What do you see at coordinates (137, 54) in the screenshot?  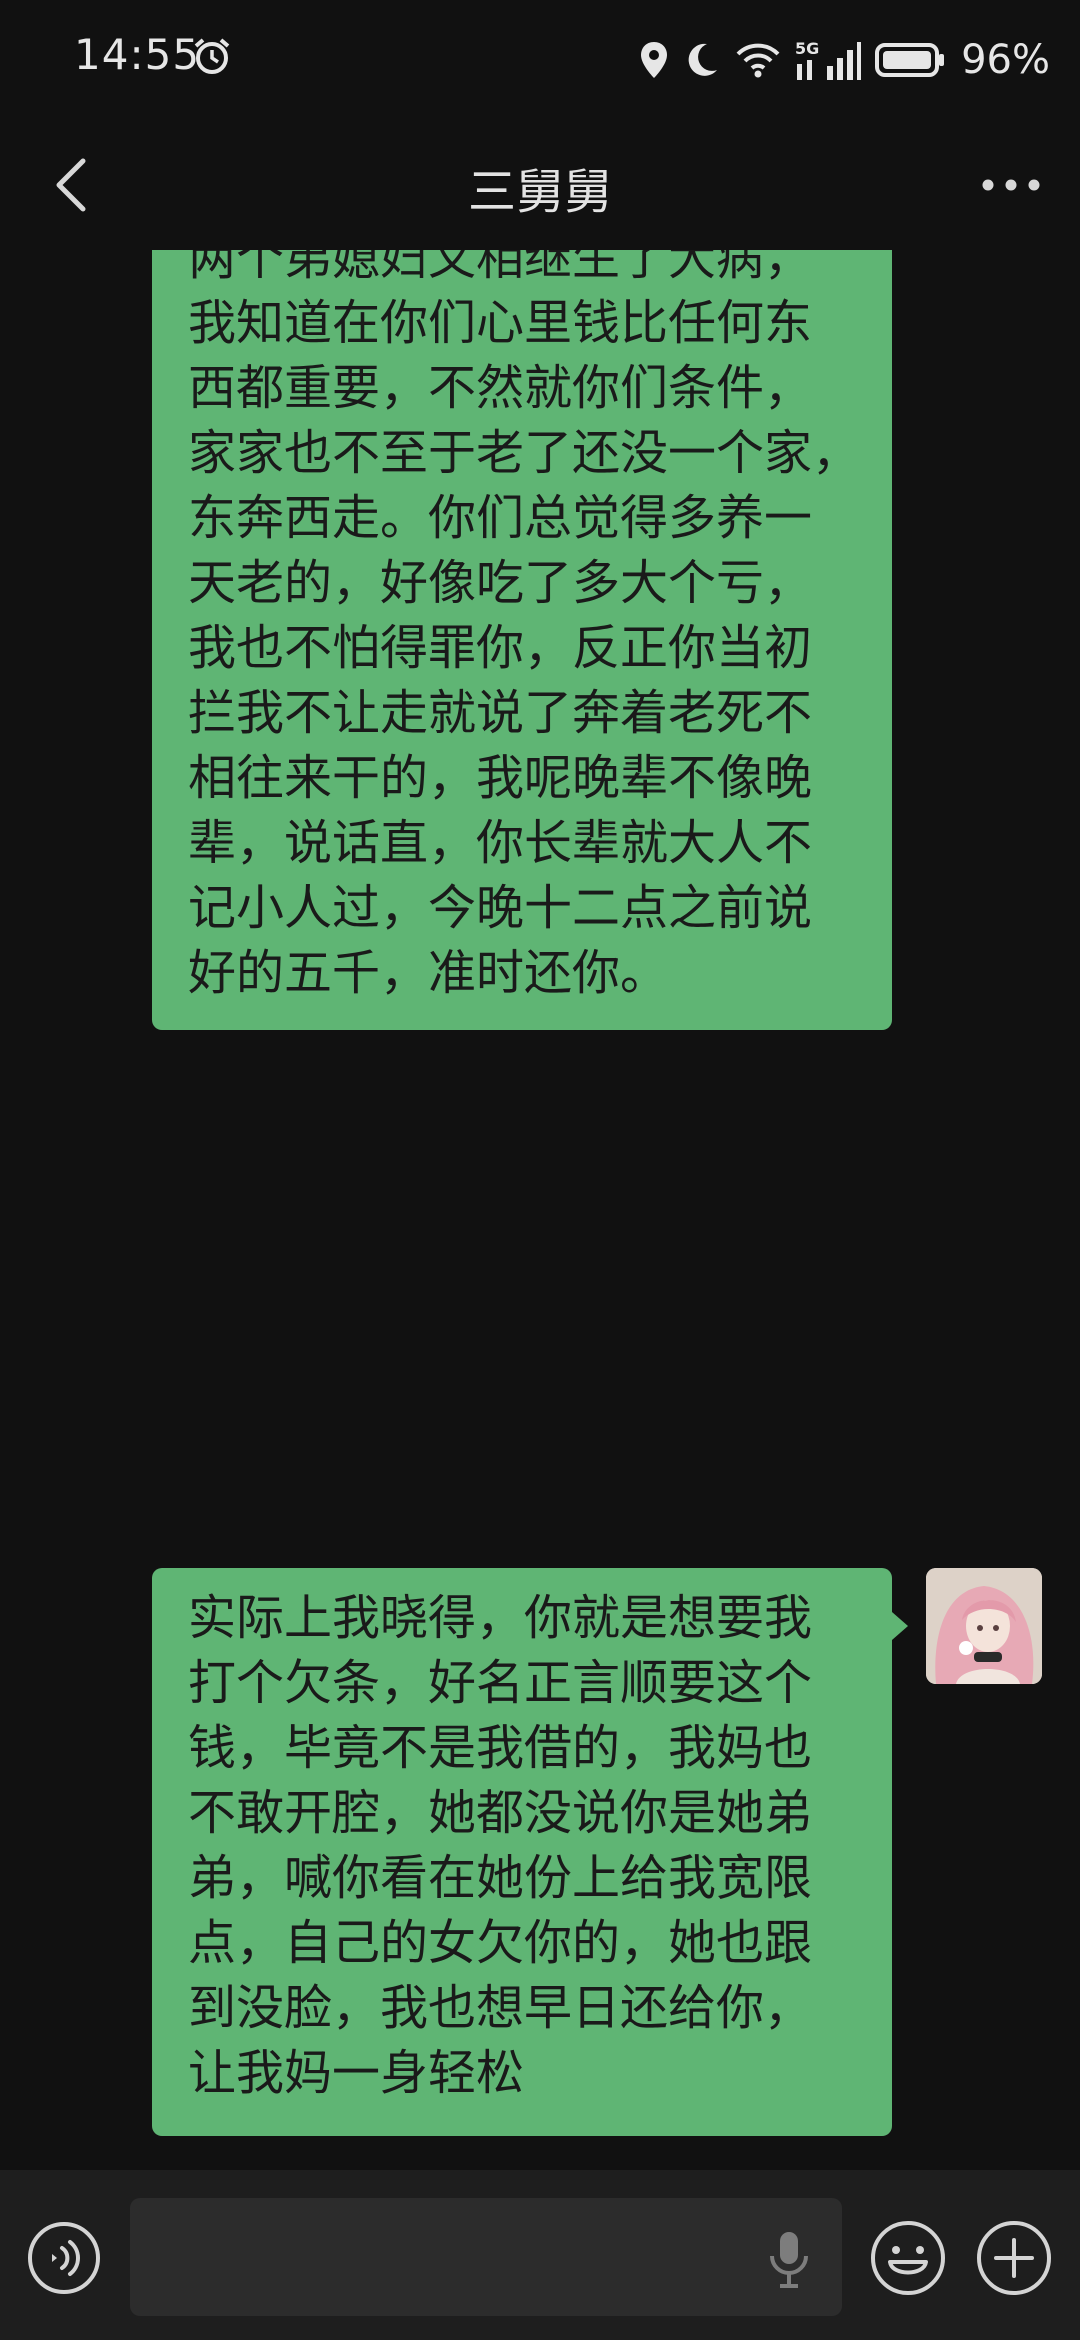 I see `status-time: 14:55` at bounding box center [137, 54].